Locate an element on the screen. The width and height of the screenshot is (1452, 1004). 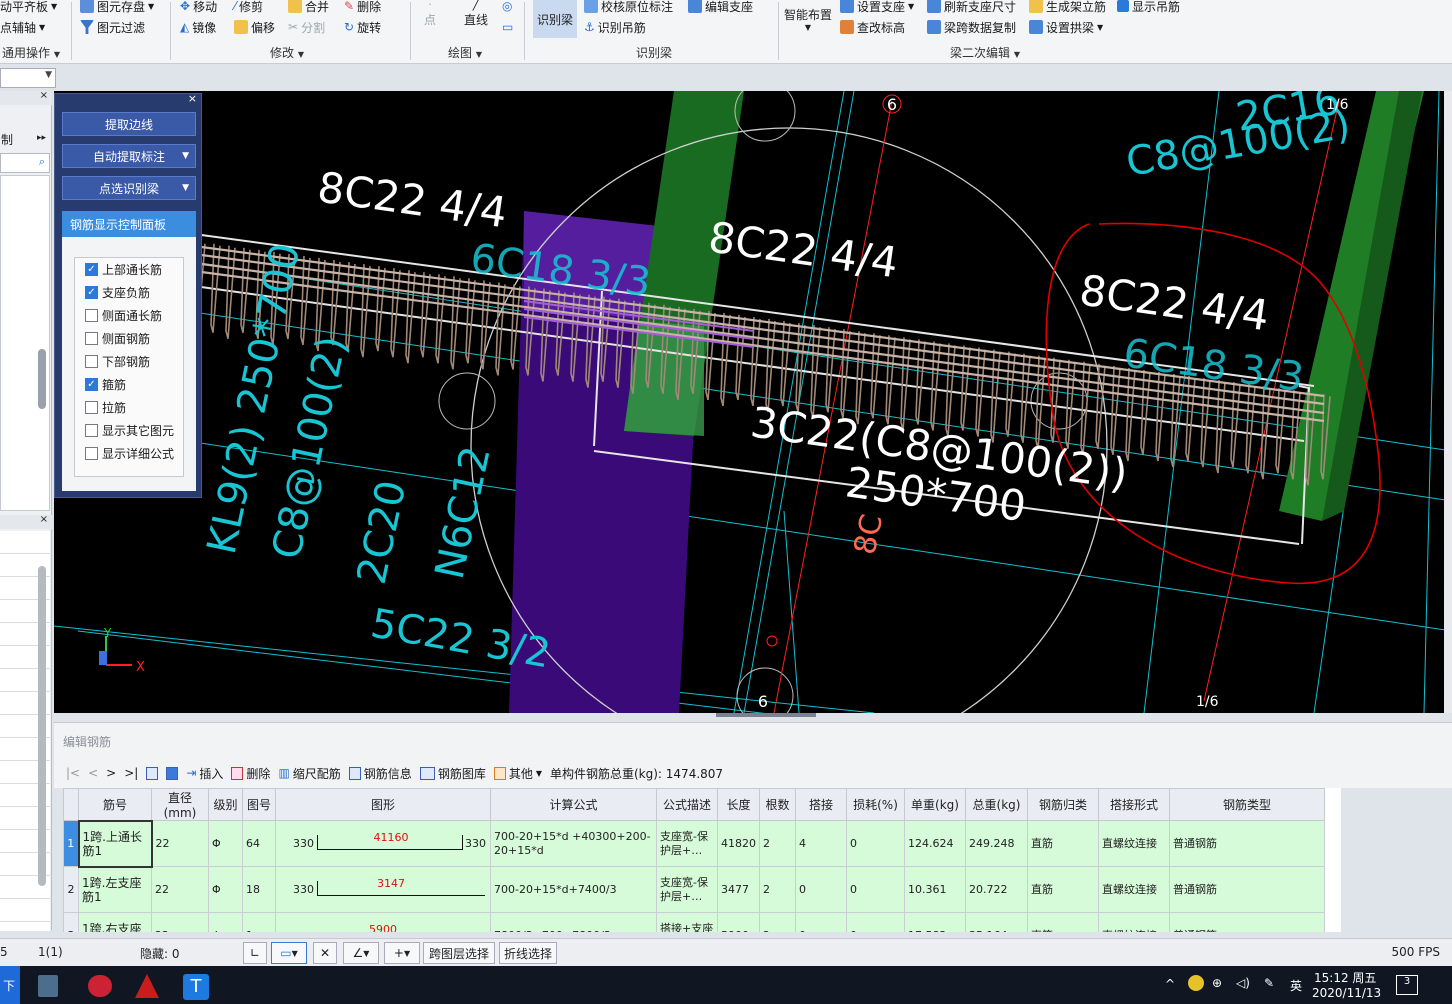
cell-formula: 700-20+15*d +40300+200-20+15*d is located at coordinates (573, 843).